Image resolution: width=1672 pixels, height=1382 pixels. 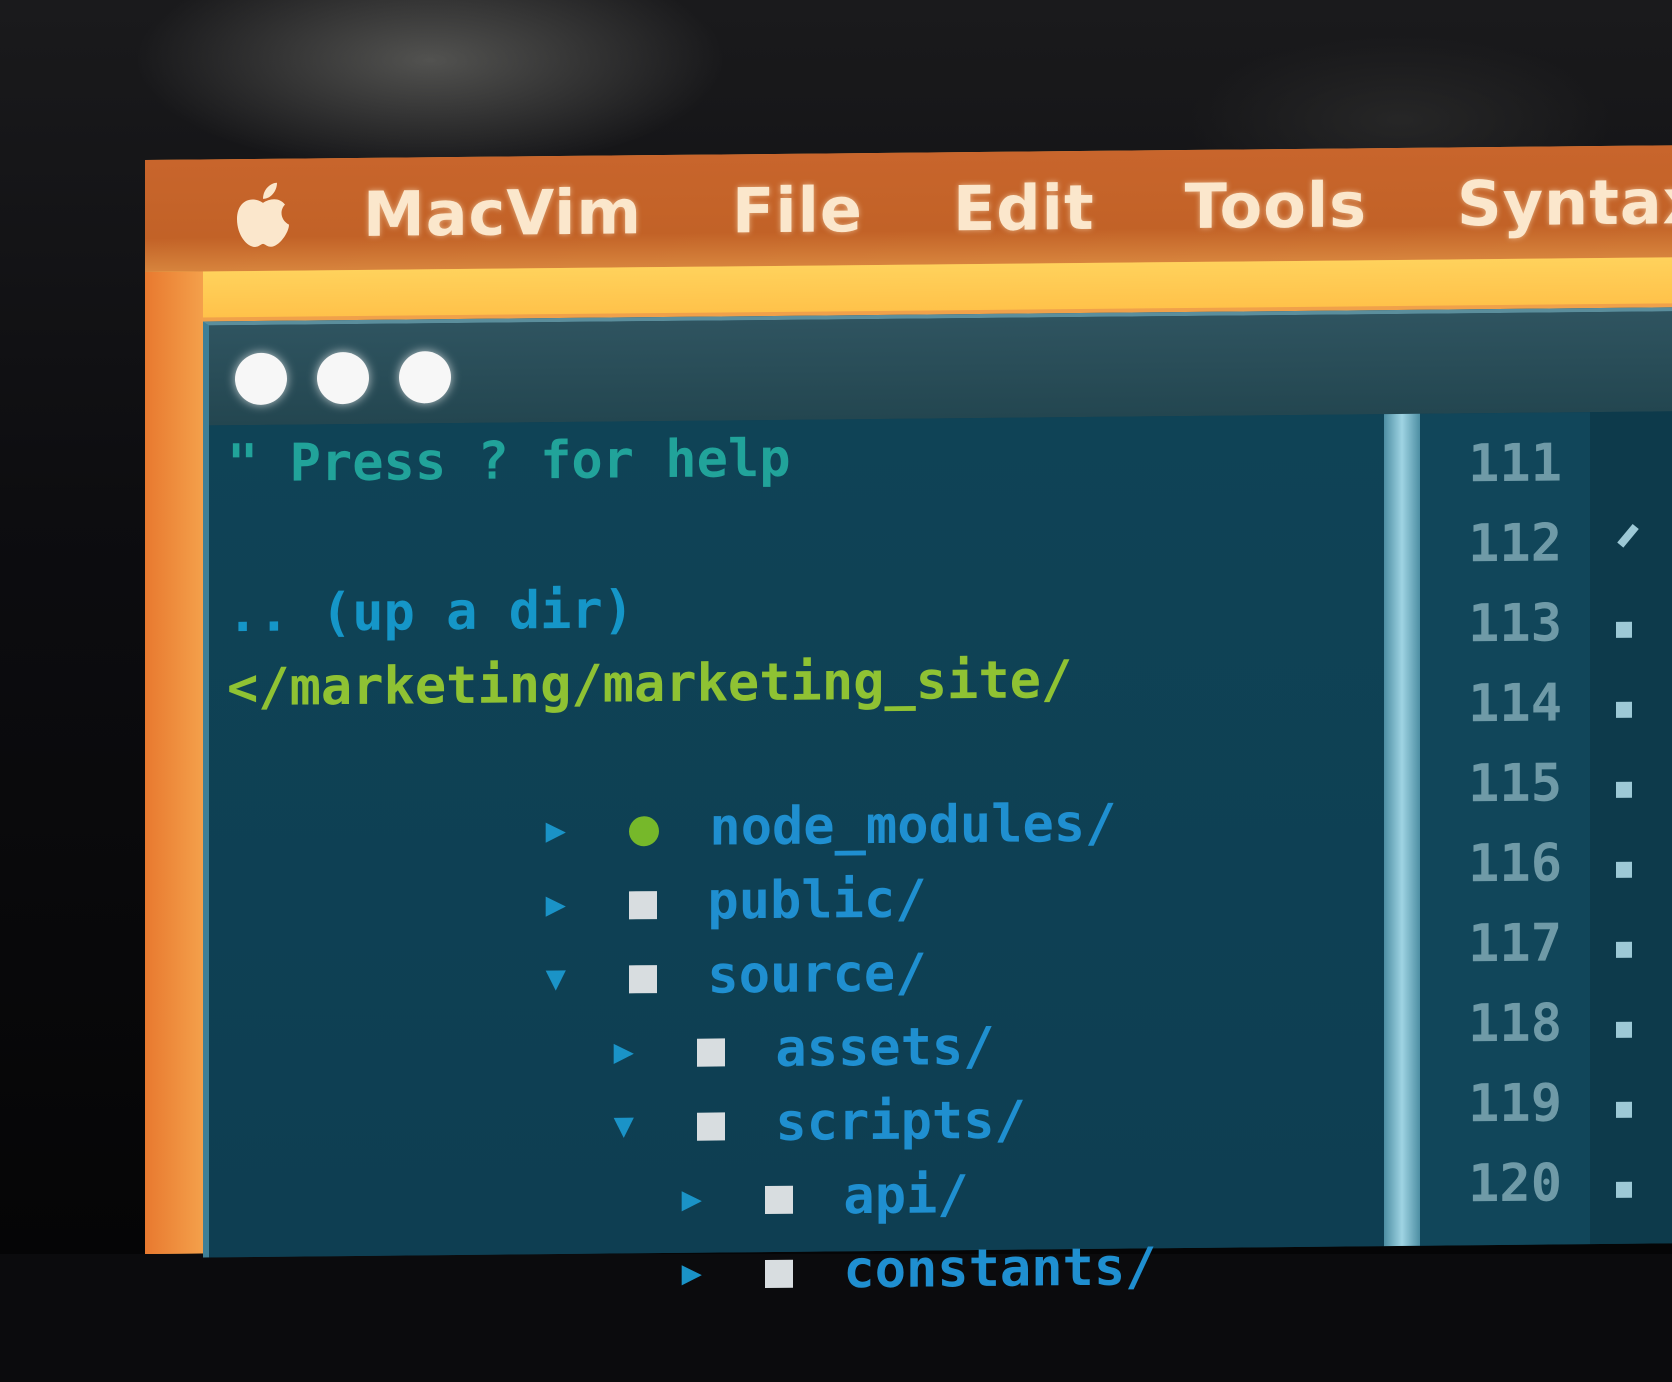 What do you see at coordinates (576, 863) in the screenshot?
I see `tree-item: ▸ public/` at bounding box center [576, 863].